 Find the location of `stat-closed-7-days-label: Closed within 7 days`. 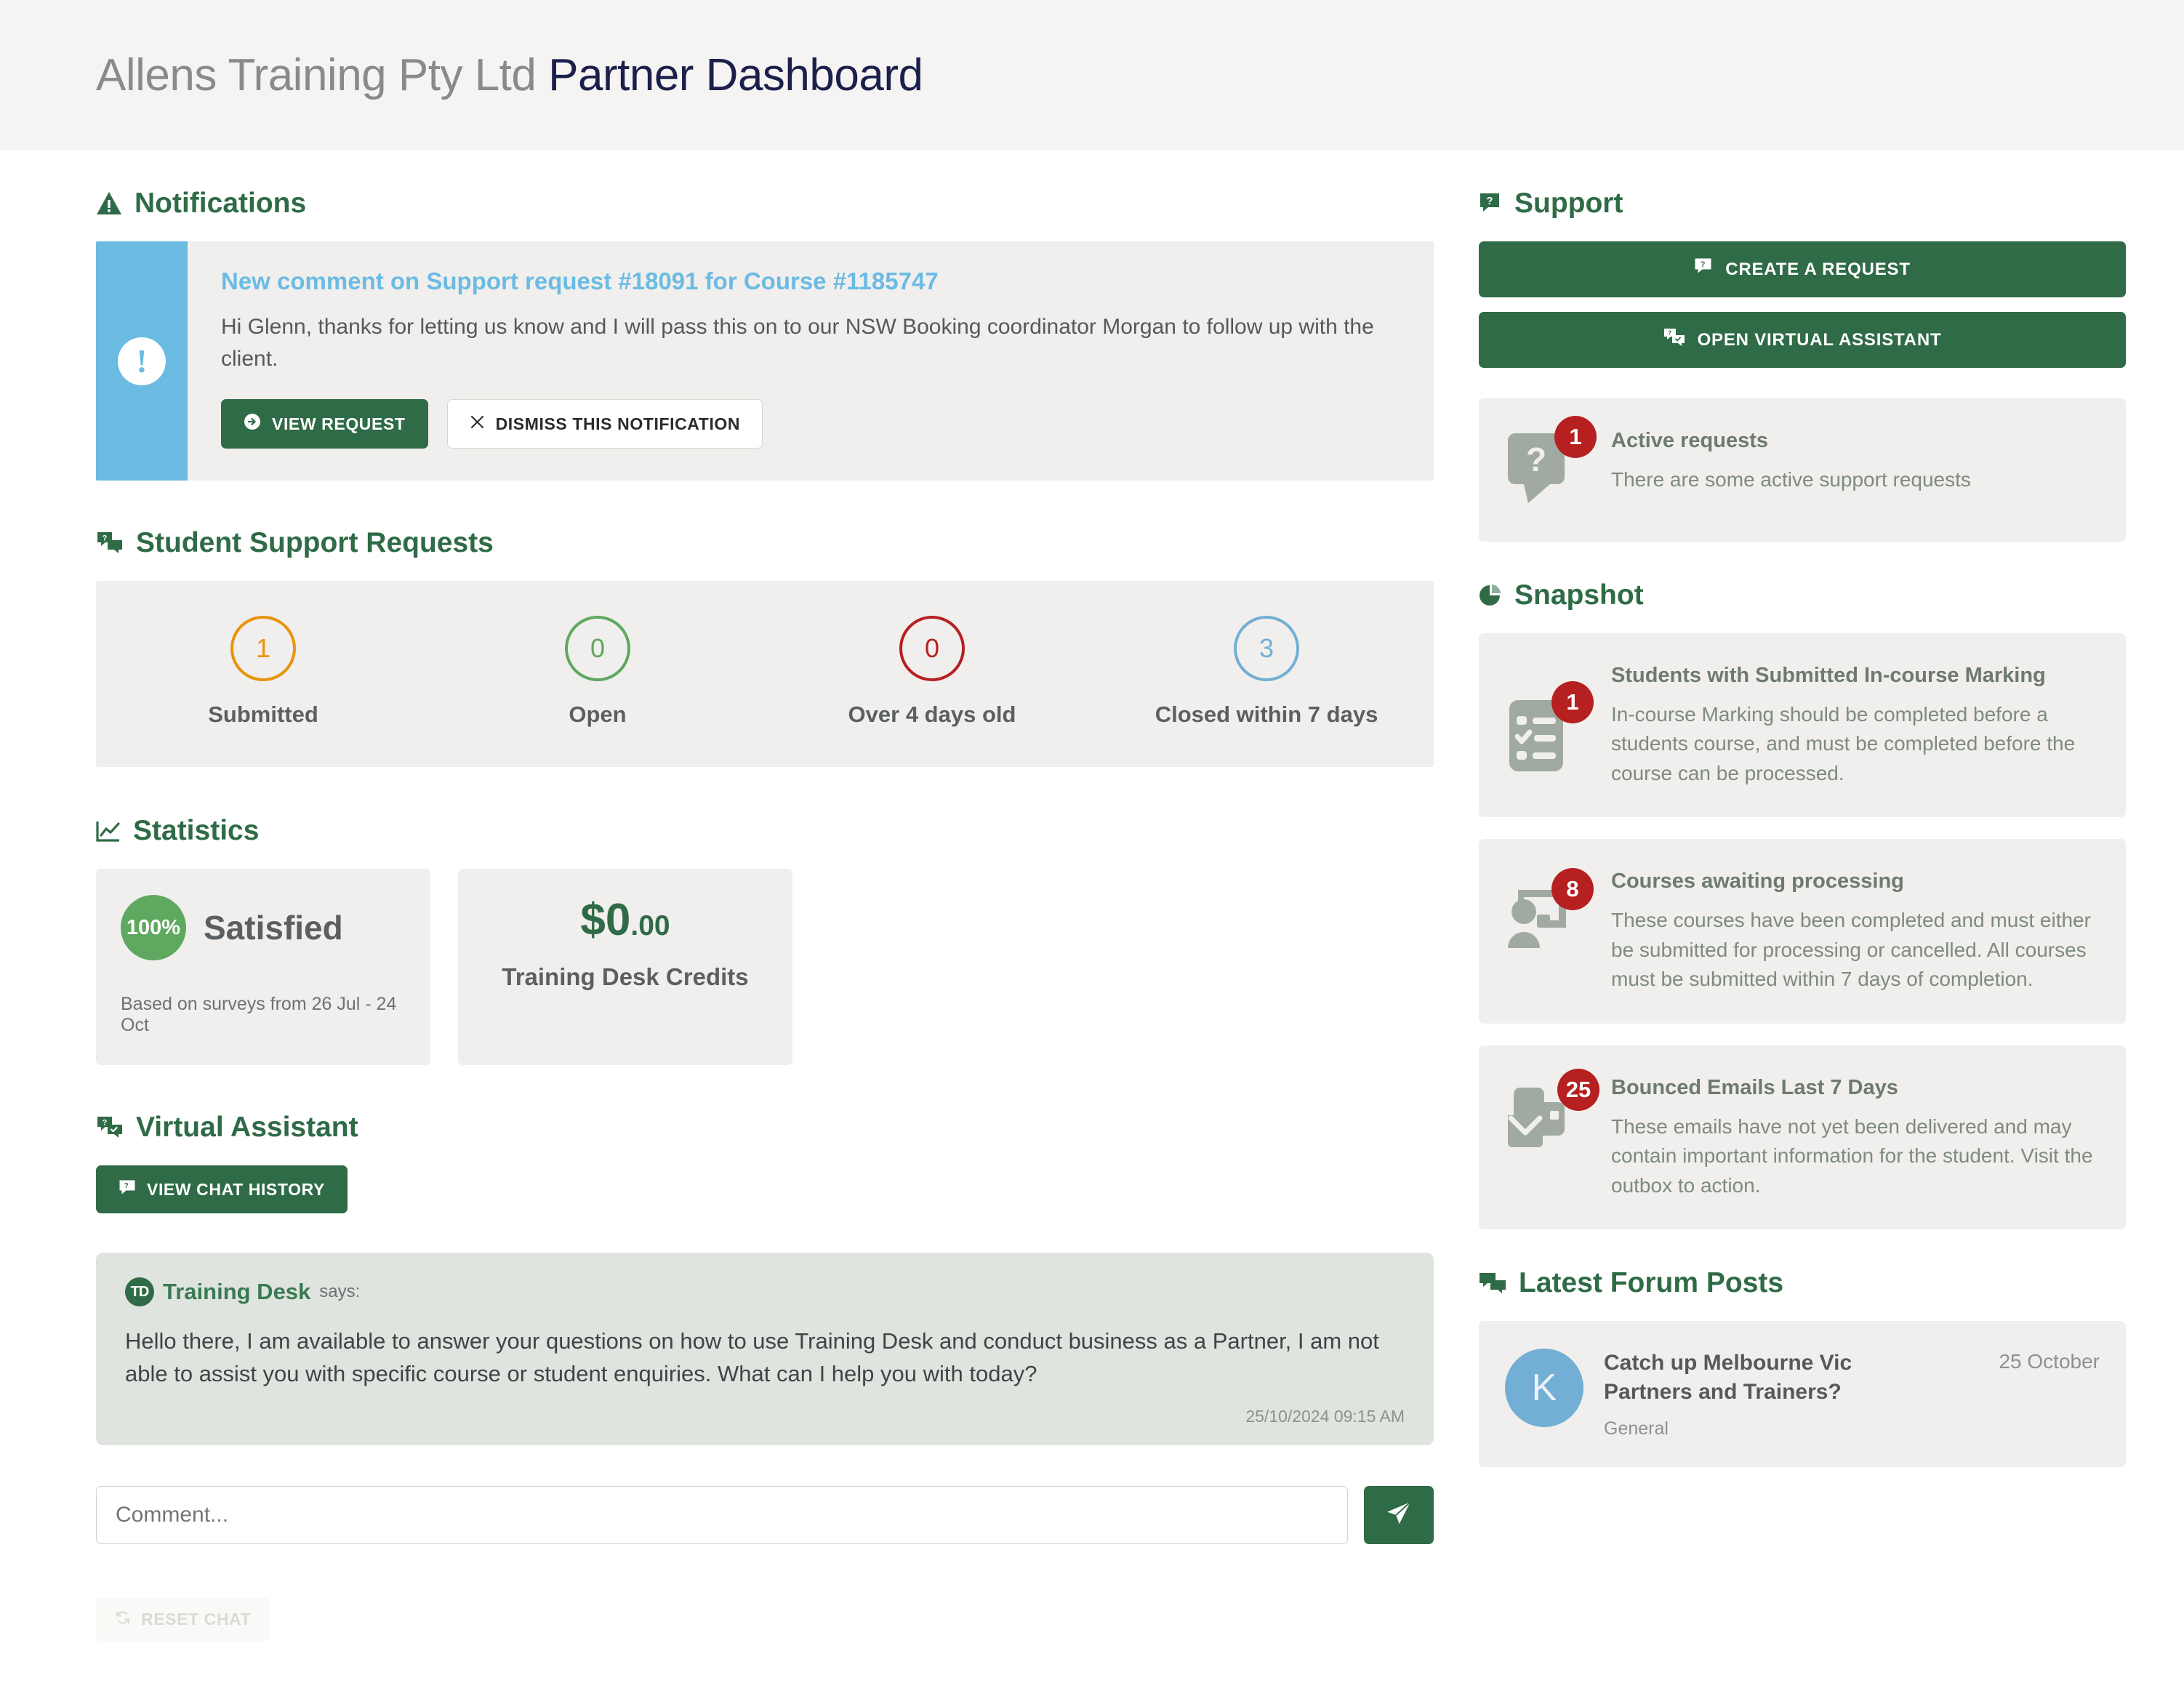

stat-closed-7-days-label: Closed within 7 days is located at coordinates (1266, 714).